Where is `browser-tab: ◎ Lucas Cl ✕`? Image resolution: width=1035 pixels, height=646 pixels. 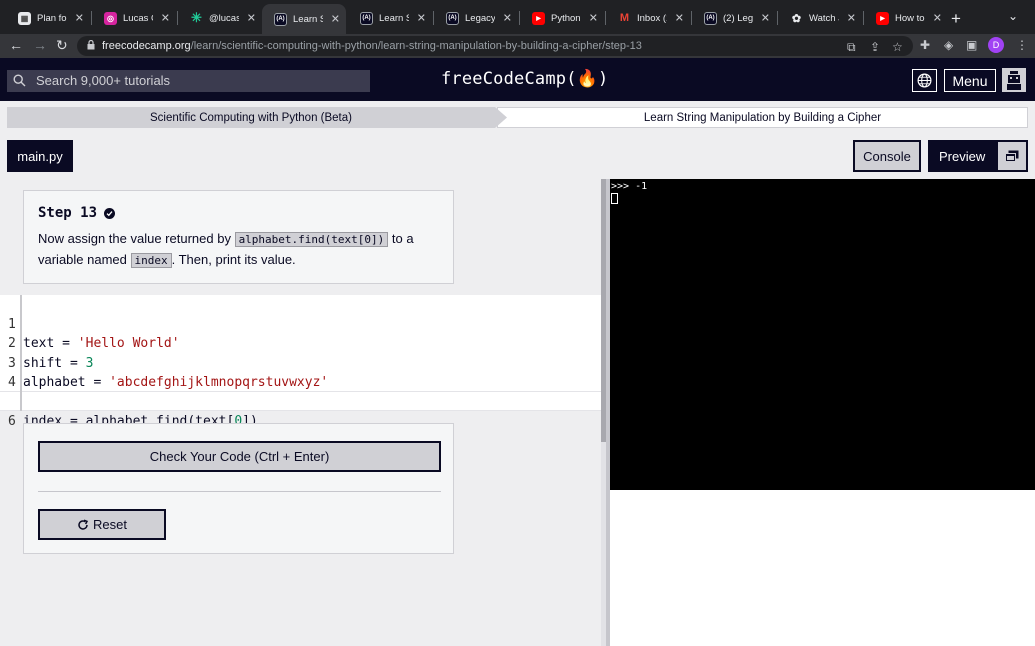
browser-tab: ◎ Lucas Cl ✕ is located at coordinates (134, 18).